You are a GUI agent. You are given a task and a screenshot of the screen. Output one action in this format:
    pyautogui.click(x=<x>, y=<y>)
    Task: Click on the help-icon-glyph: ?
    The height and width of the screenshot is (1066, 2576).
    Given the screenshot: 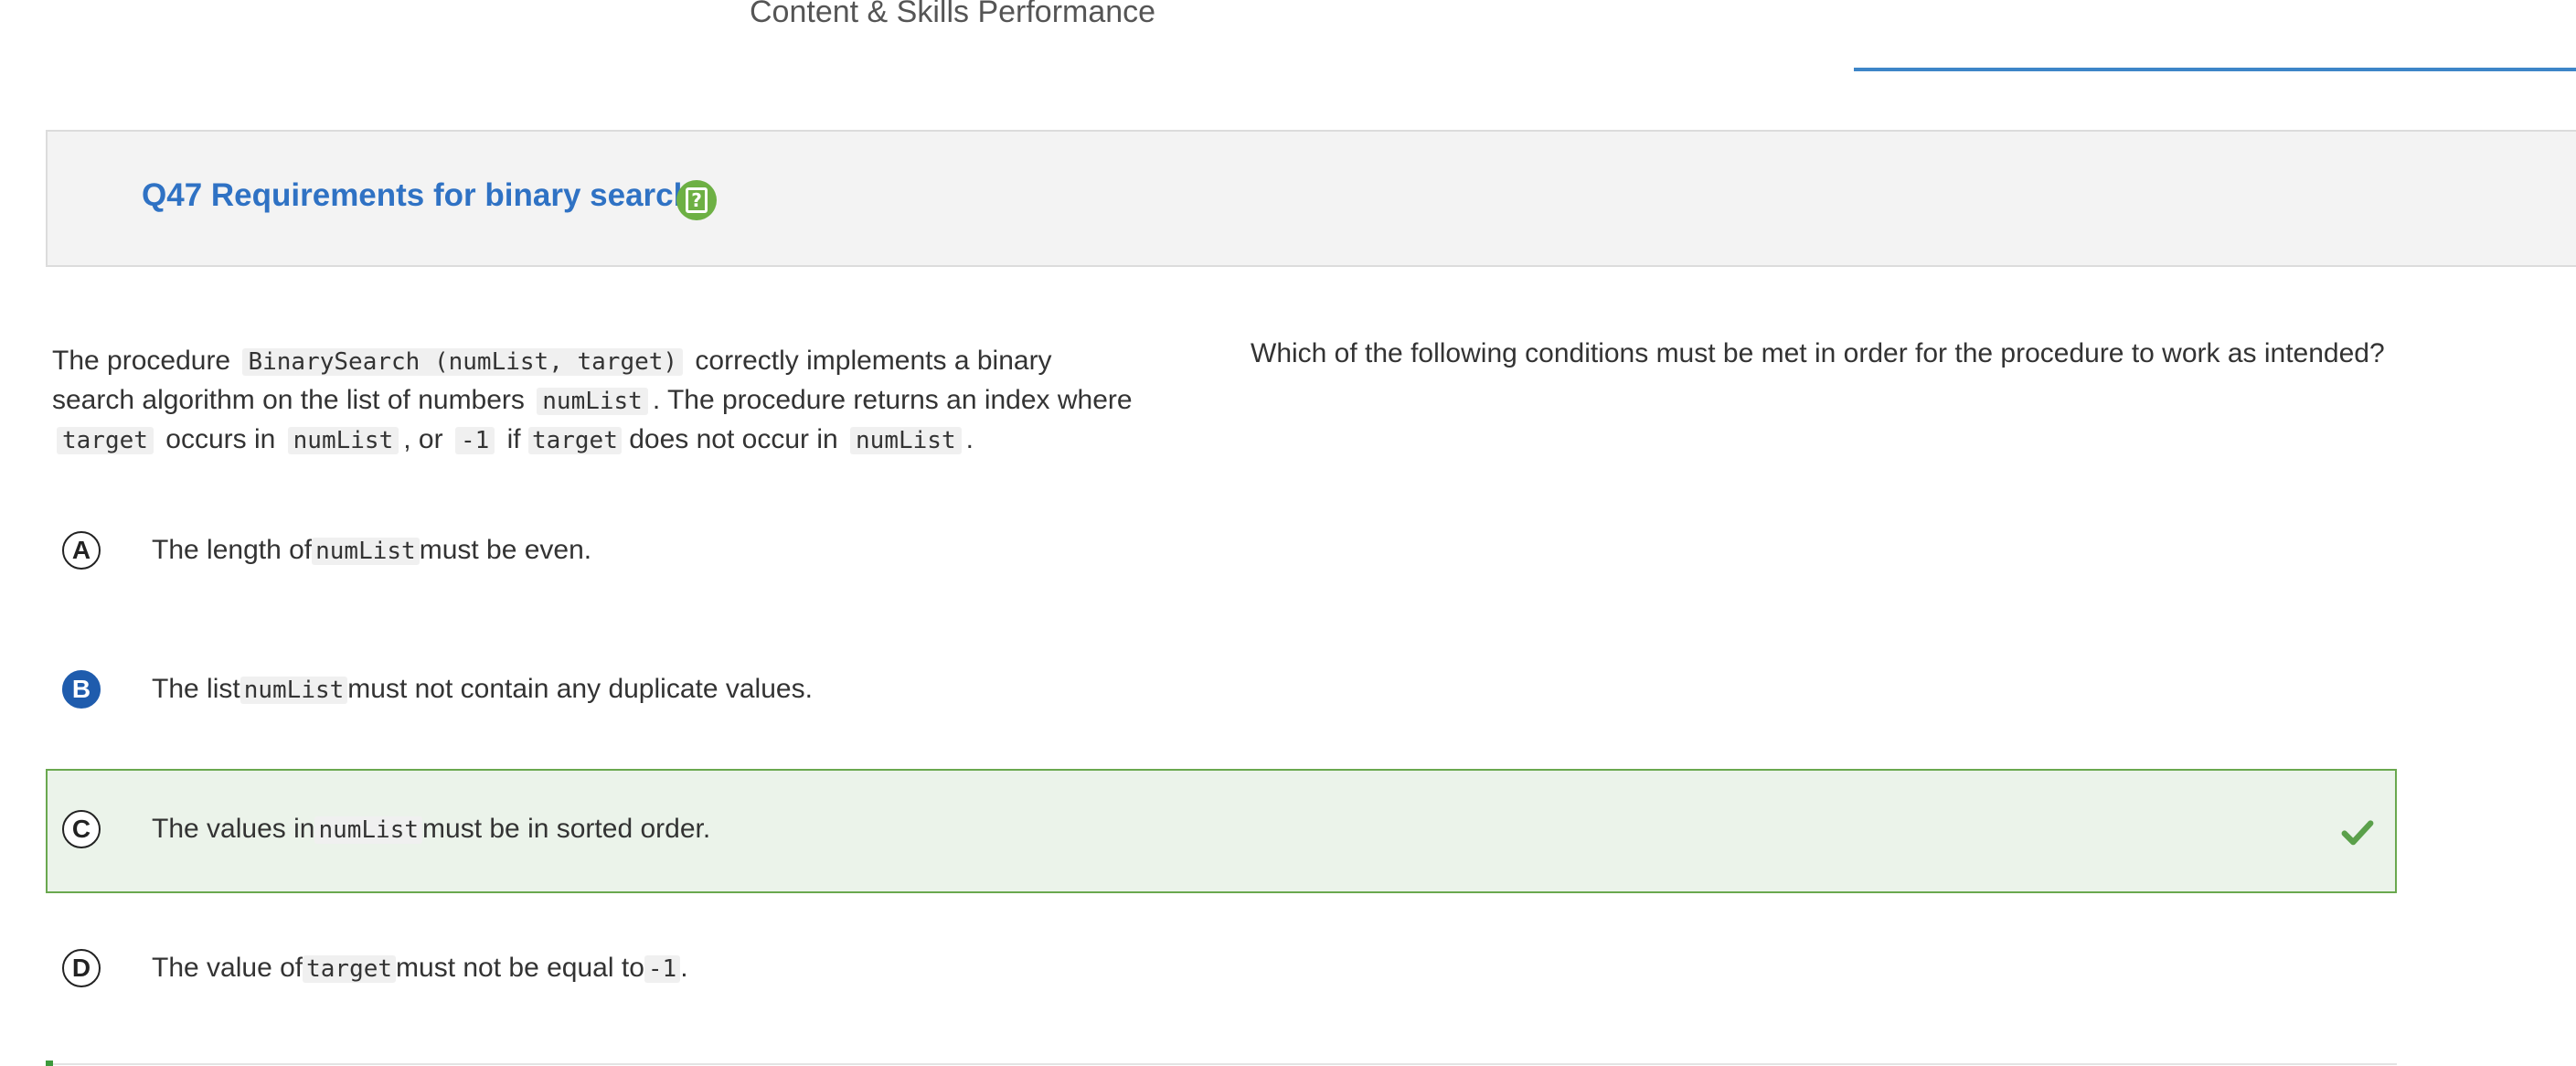 What is the action you would take?
    pyautogui.click(x=697, y=200)
    